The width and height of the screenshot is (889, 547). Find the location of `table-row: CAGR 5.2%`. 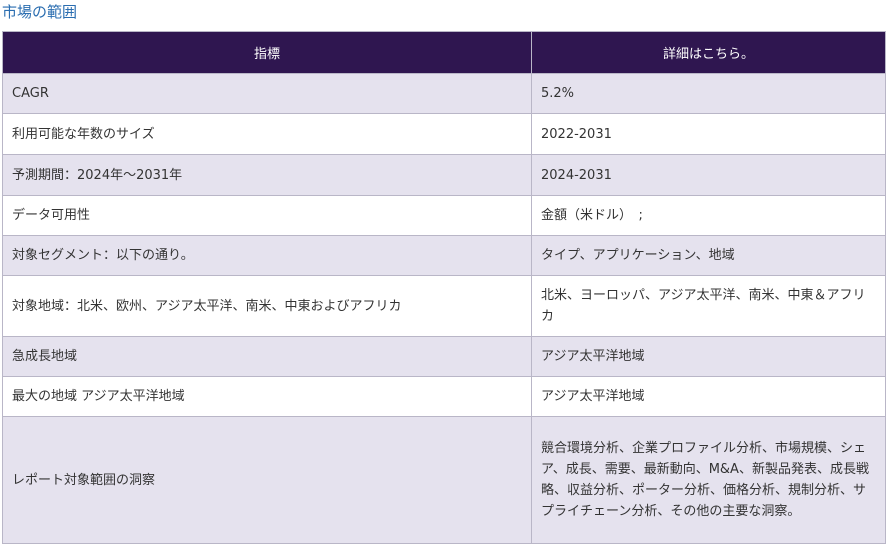

table-row: CAGR 5.2% is located at coordinates (444, 93).